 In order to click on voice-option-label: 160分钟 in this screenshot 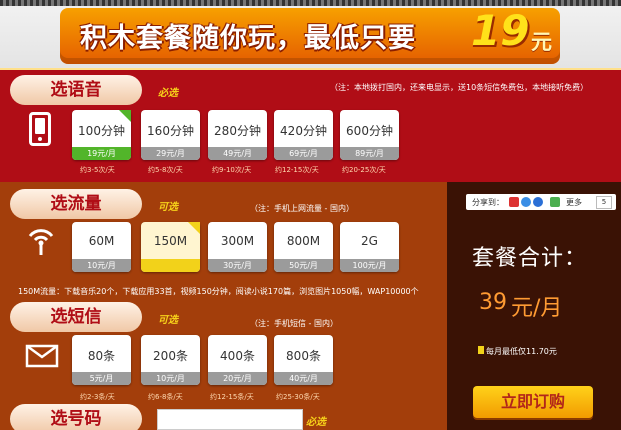, I will do `click(170, 131)`.